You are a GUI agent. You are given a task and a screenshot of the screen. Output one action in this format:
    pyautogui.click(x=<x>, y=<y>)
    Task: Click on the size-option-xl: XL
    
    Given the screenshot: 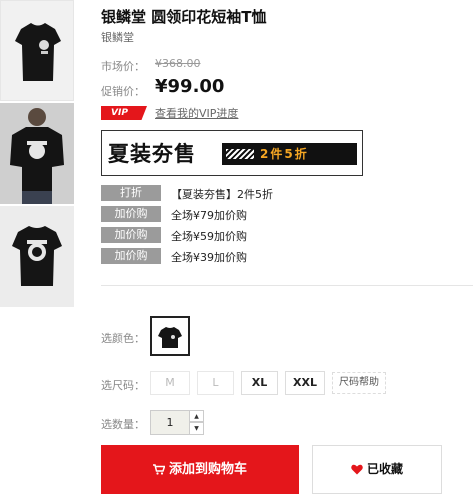 What is the action you would take?
    pyautogui.click(x=259, y=383)
    